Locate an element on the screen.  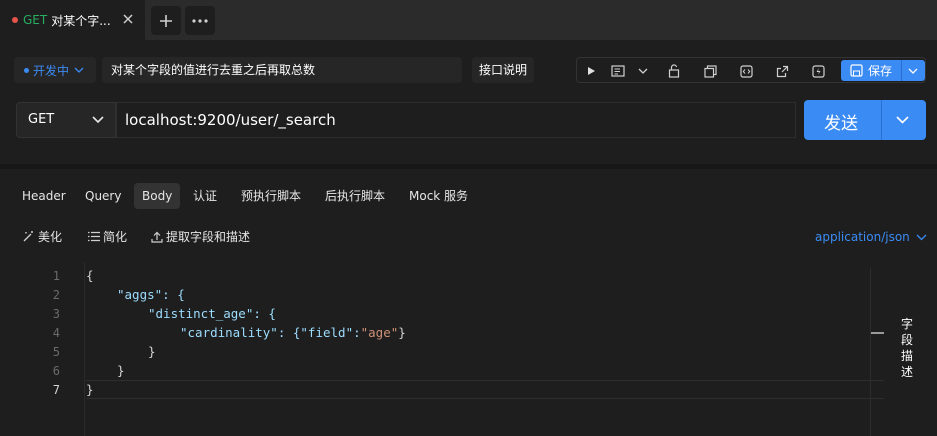
line-number: 2 is located at coordinates (56, 295).